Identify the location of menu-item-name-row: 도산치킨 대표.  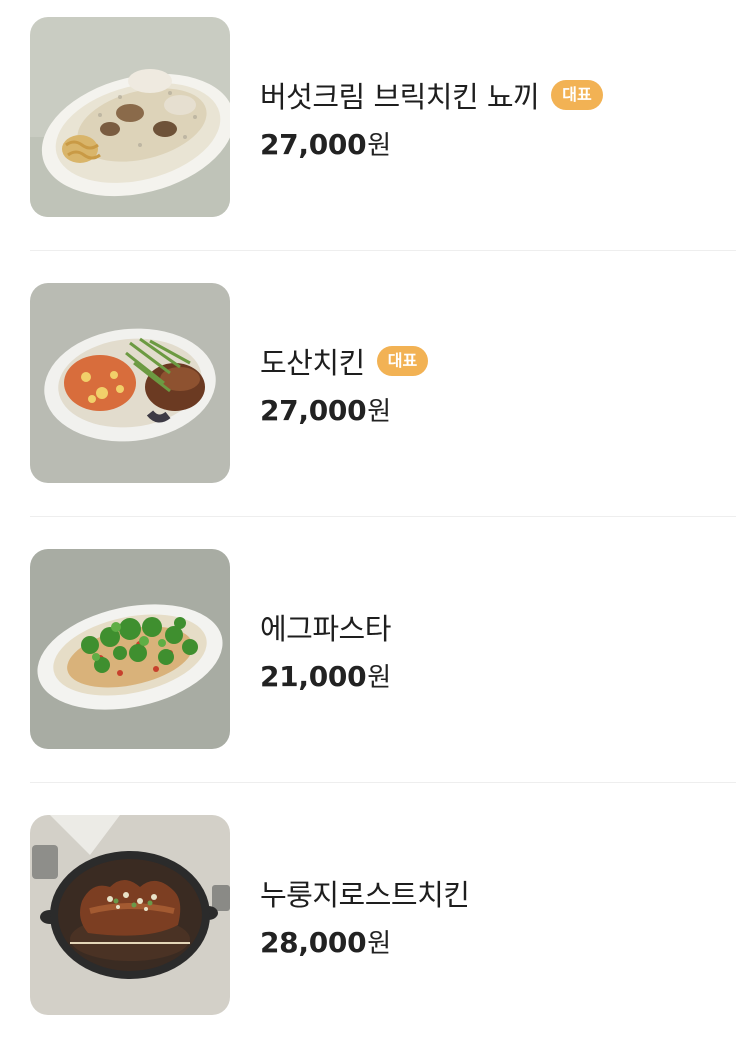
(344, 361).